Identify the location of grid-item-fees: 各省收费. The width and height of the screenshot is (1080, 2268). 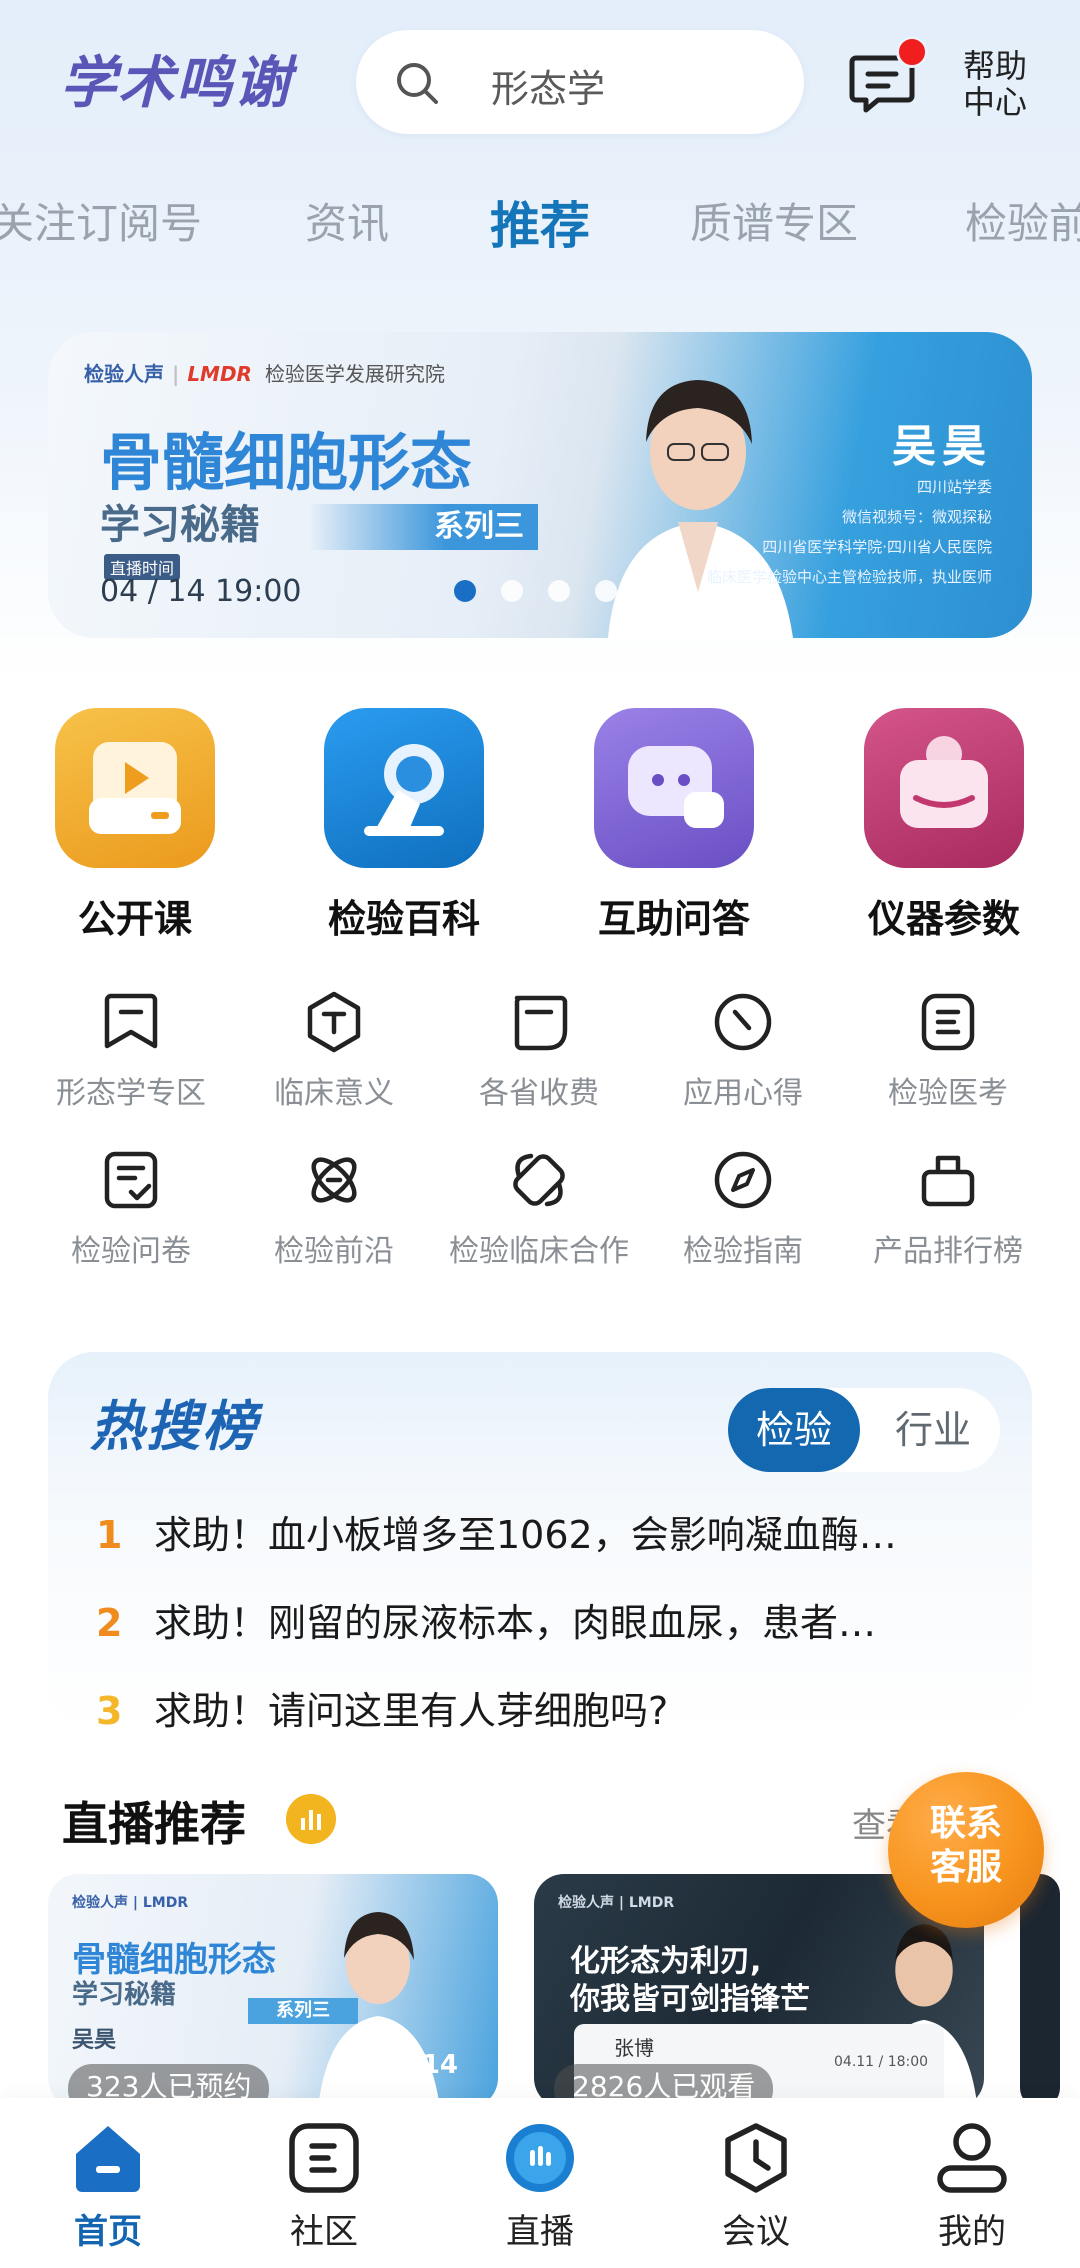
(539, 1051).